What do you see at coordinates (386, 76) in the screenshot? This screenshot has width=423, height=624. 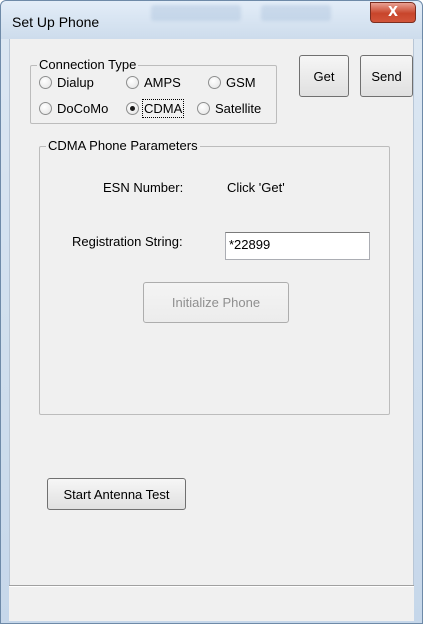 I see `send-button: Send` at bounding box center [386, 76].